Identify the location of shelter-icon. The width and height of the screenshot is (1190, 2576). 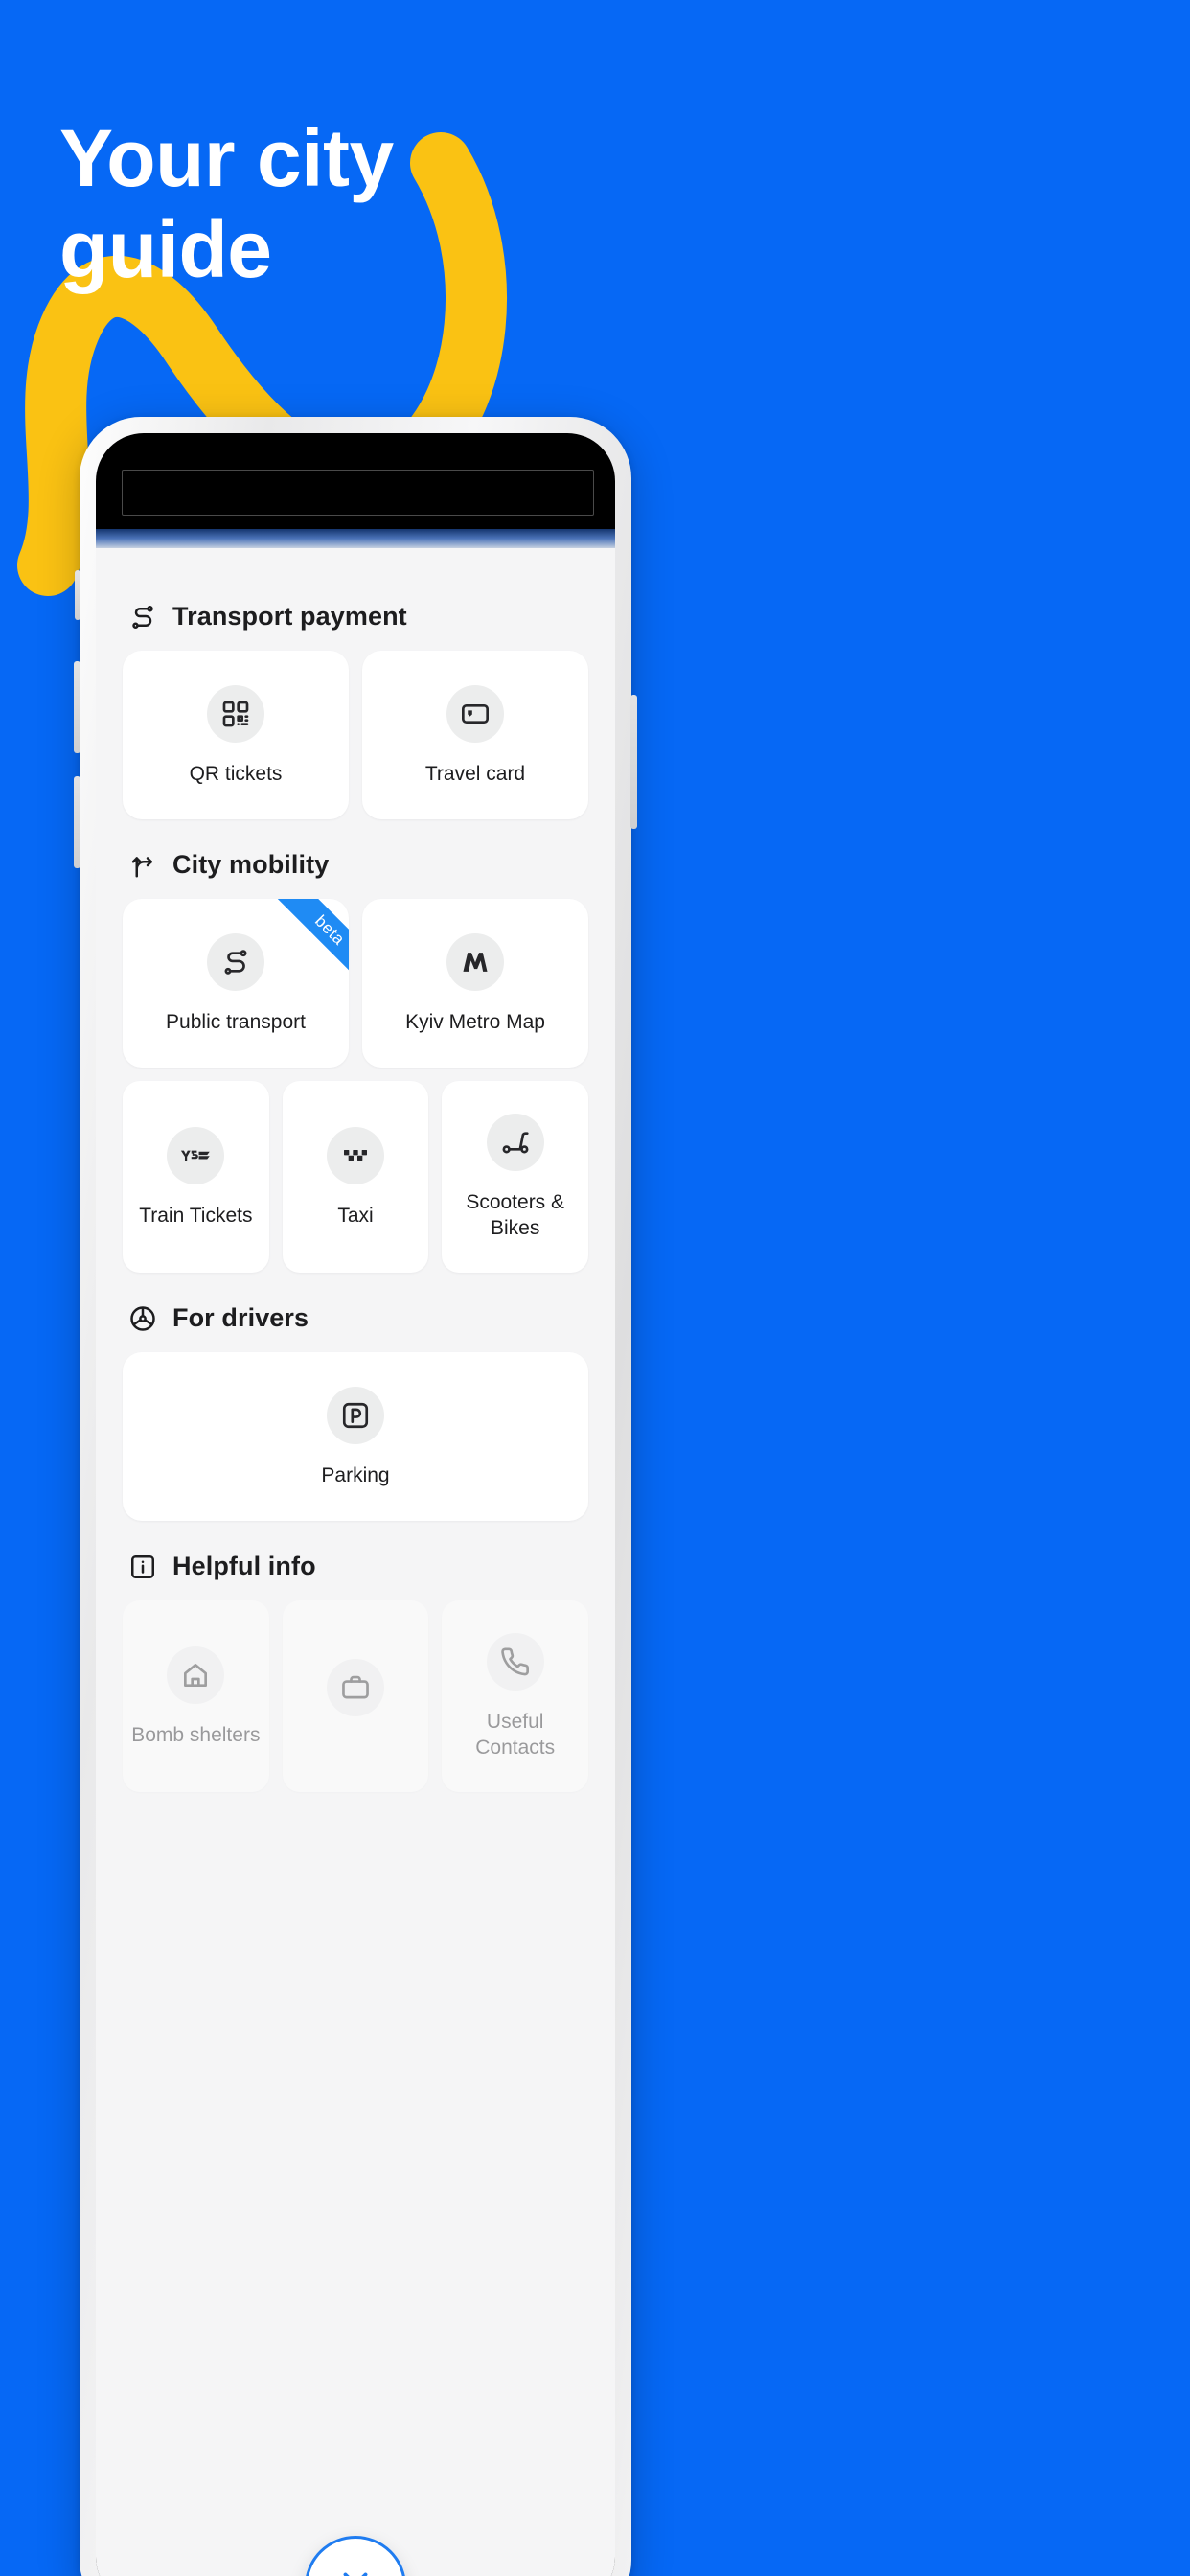
(196, 1674).